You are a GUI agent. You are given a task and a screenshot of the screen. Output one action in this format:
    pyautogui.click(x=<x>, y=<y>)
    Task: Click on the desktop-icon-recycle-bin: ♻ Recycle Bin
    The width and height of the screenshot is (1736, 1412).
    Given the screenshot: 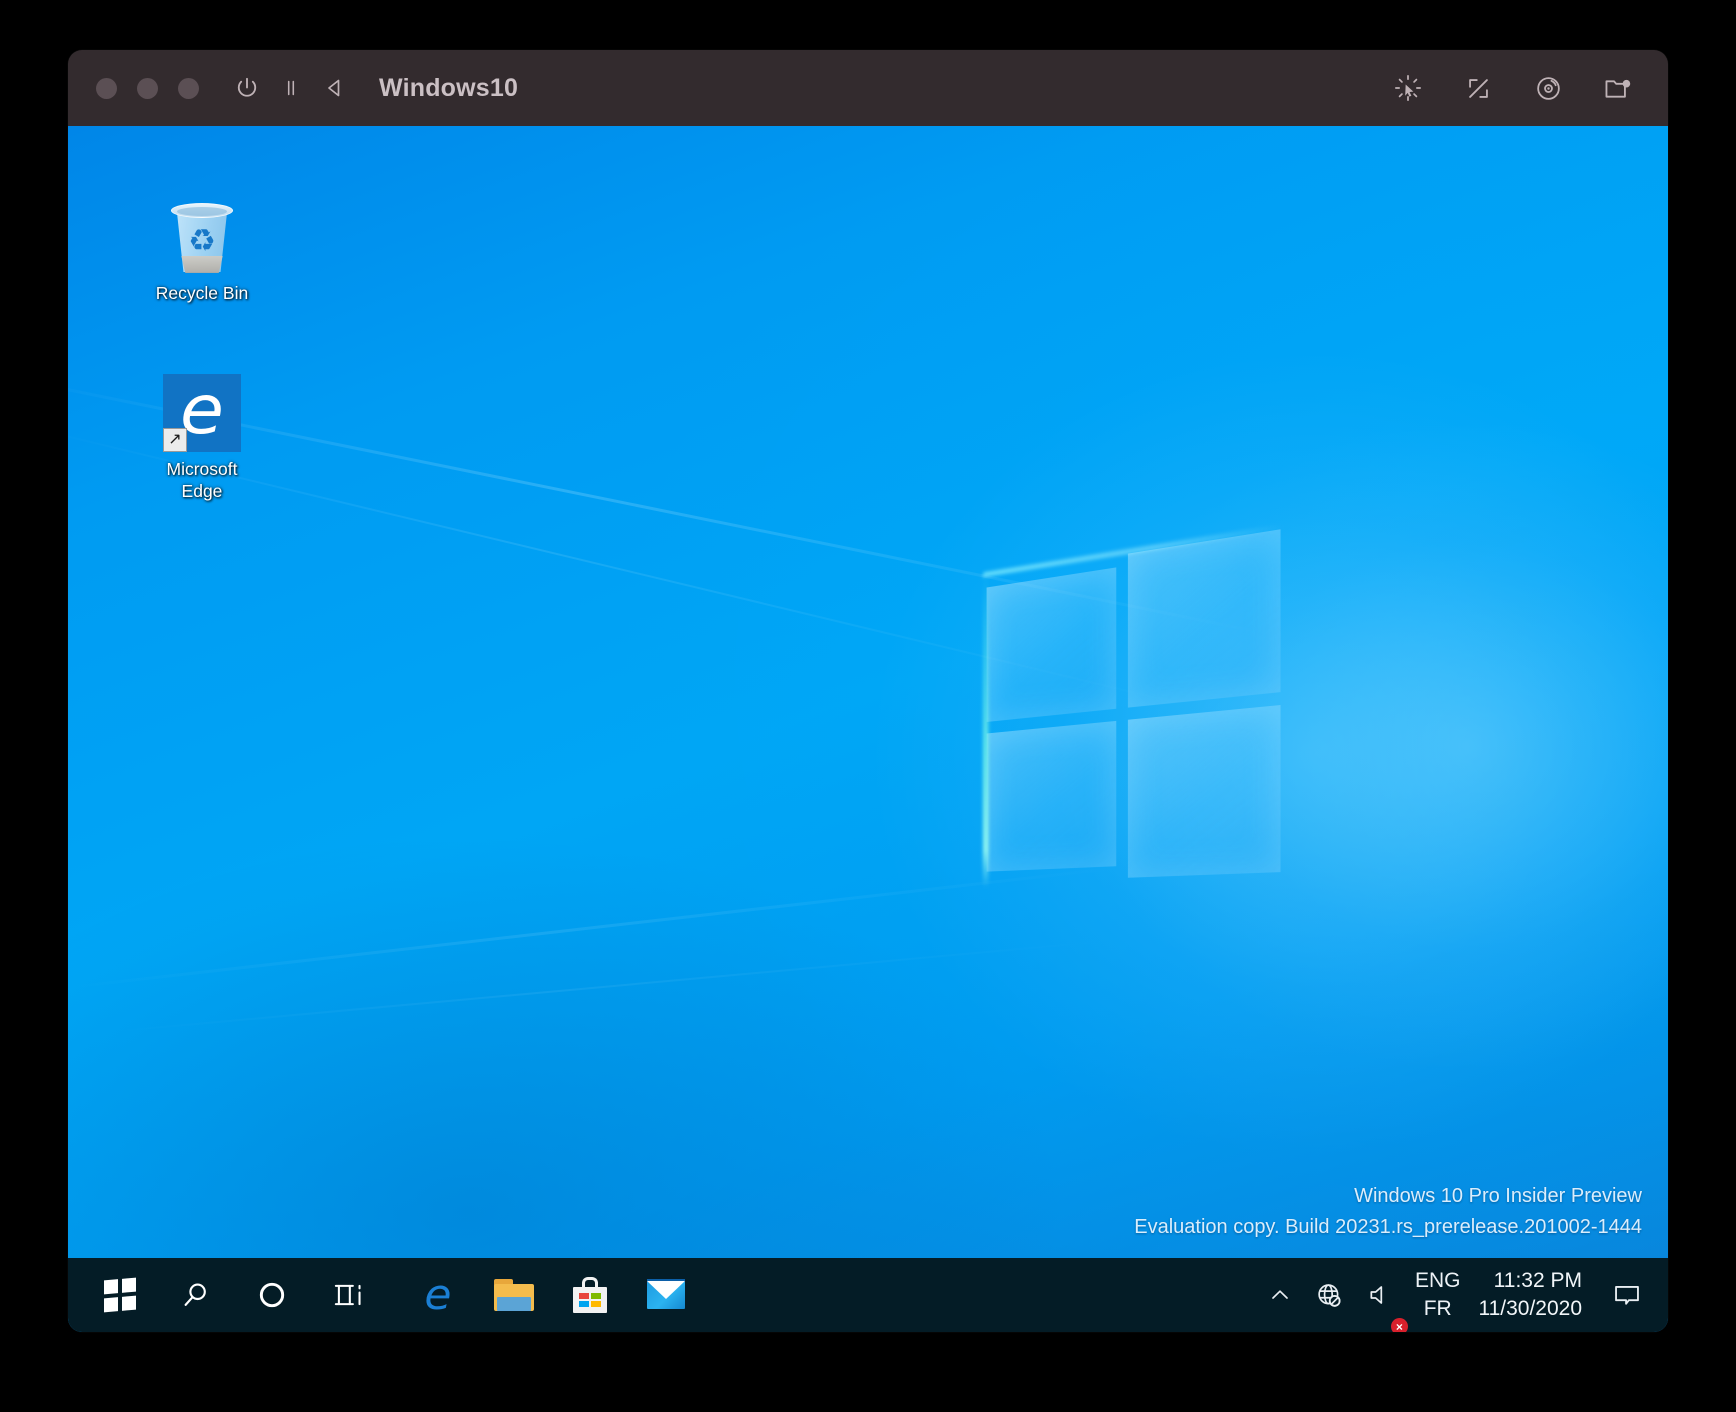 What is the action you would take?
    pyautogui.click(x=202, y=250)
    